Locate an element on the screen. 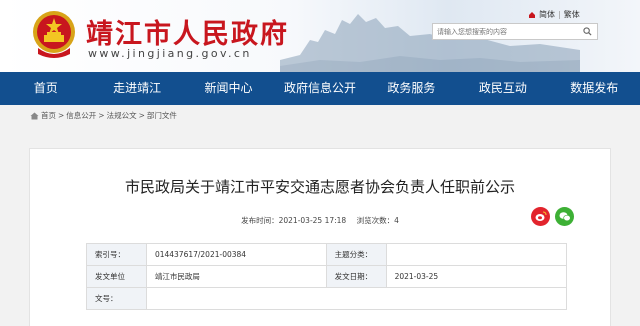 This screenshot has width=640, height=326. share-wechat-button is located at coordinates (564, 216).